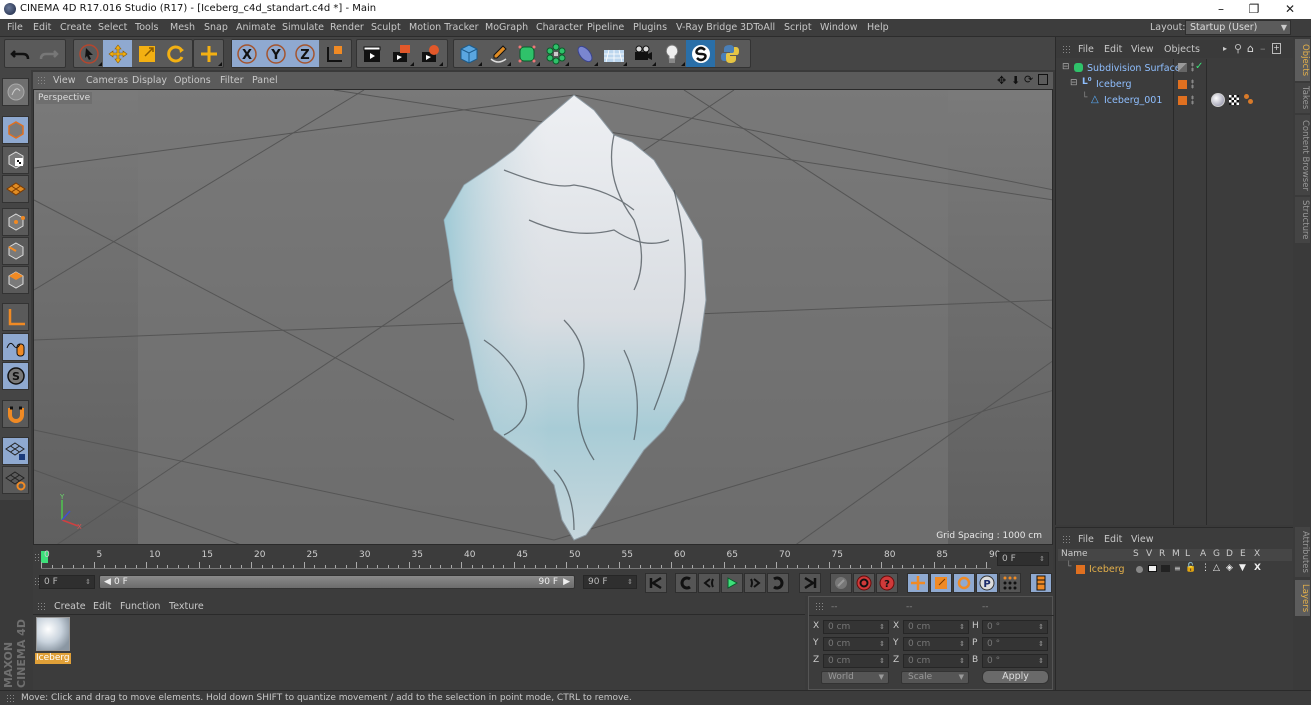 Image resolution: width=1311 pixels, height=705 pixels. Describe the element at coordinates (838, 27) in the screenshot. I see `menu-window: Window` at that location.